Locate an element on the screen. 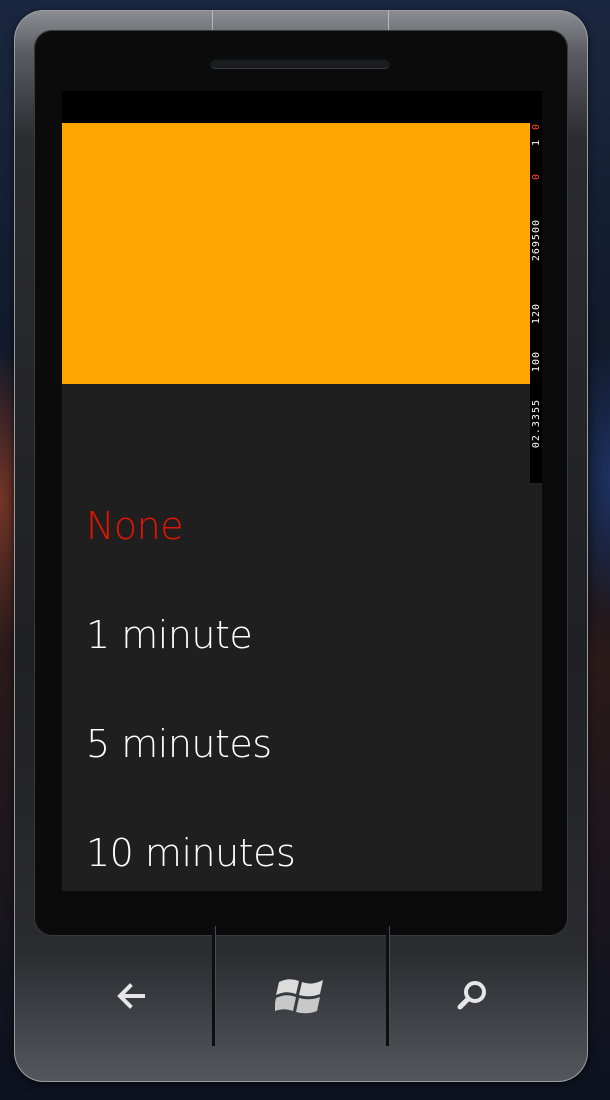 The width and height of the screenshot is (610, 1100). system-tray is located at coordinates (302, 107).